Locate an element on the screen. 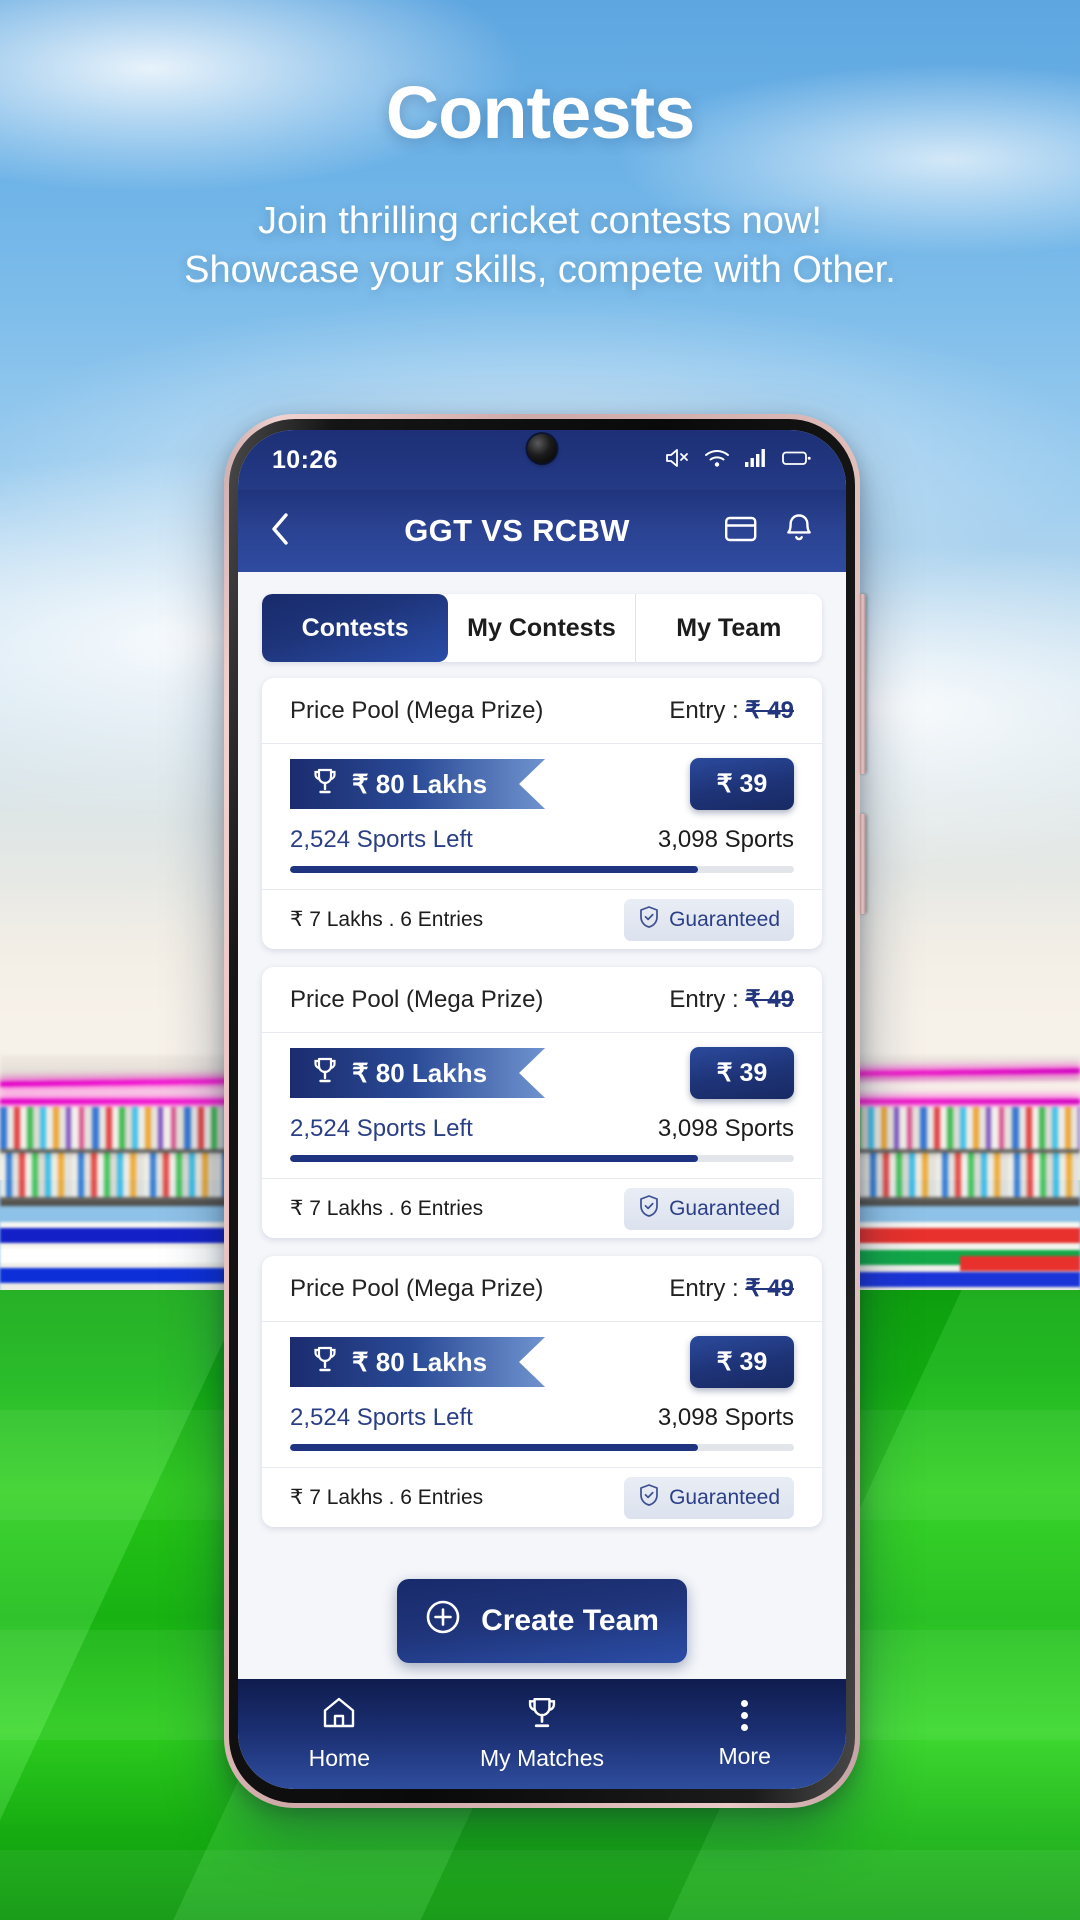 The height and width of the screenshot is (1920, 1080). create-team-section: Create Team is located at coordinates (542, 1612).